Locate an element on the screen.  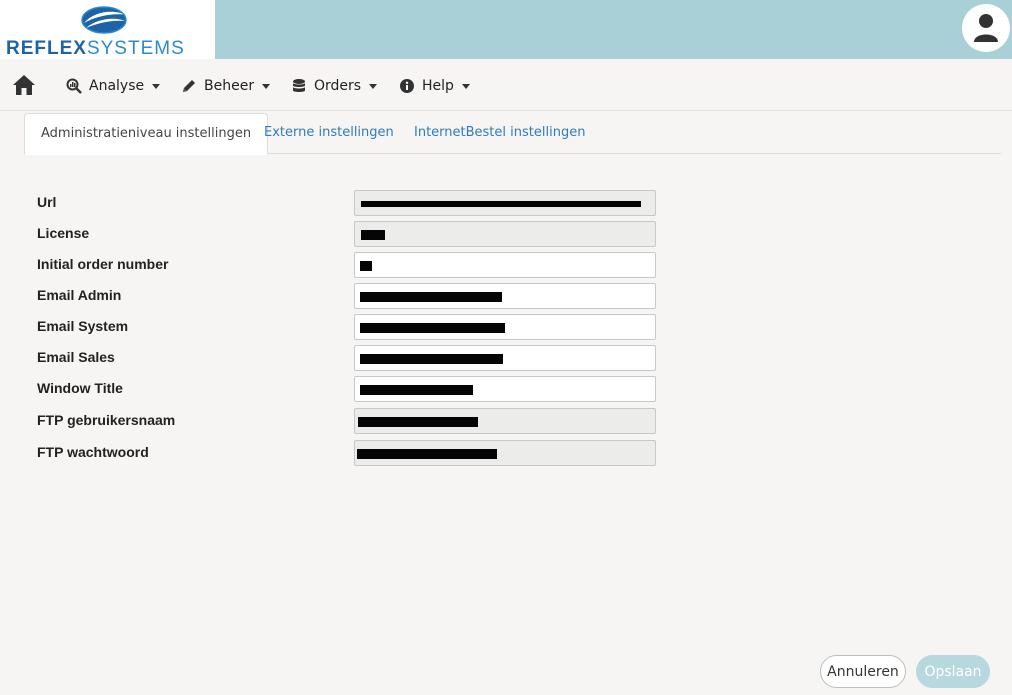
nav-help-label: Help is located at coordinates (438, 86).